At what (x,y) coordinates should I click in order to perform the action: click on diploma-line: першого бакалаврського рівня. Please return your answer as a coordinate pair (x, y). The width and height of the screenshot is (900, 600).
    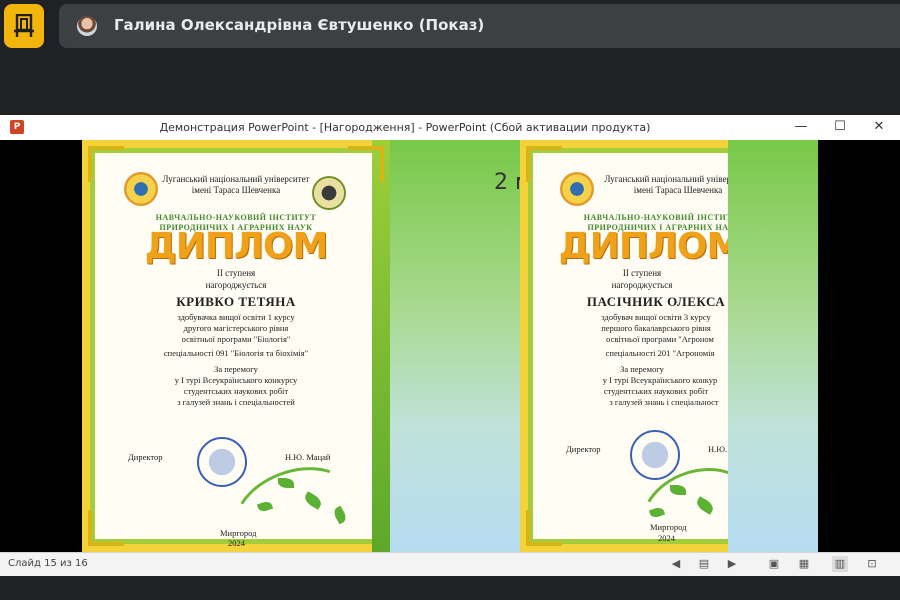
    Looking at the image, I should click on (656, 328).